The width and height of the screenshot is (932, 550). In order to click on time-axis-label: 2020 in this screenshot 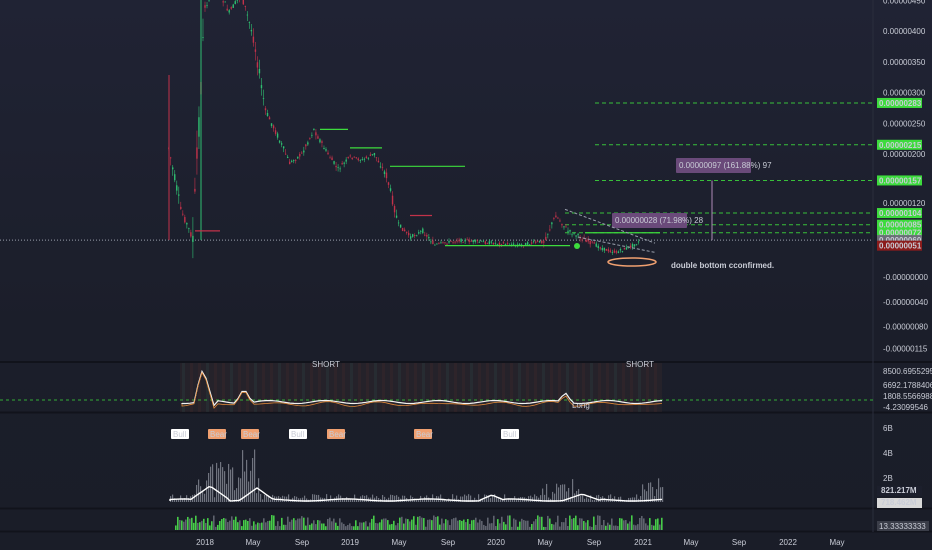, I will do `click(496, 542)`.